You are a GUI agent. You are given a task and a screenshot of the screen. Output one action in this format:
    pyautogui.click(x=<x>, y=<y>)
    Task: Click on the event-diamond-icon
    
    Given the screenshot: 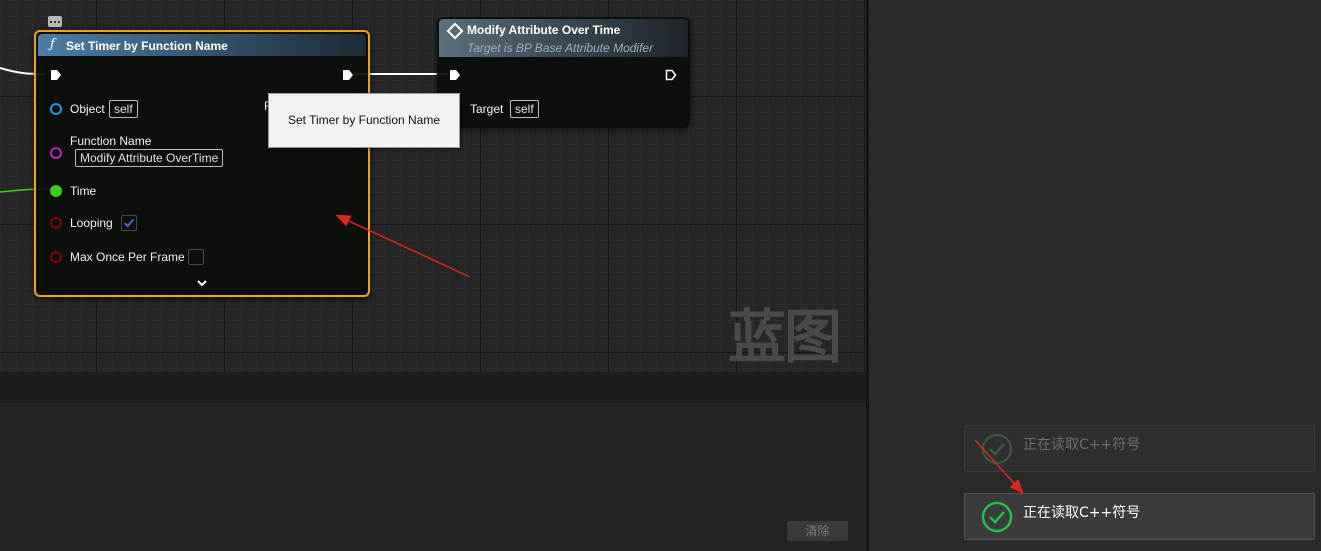 What is the action you would take?
    pyautogui.click(x=455, y=31)
    